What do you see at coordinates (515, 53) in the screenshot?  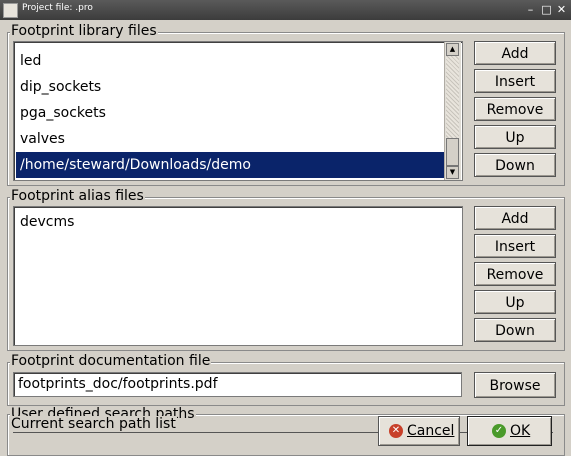 I see `library-add-button: Add` at bounding box center [515, 53].